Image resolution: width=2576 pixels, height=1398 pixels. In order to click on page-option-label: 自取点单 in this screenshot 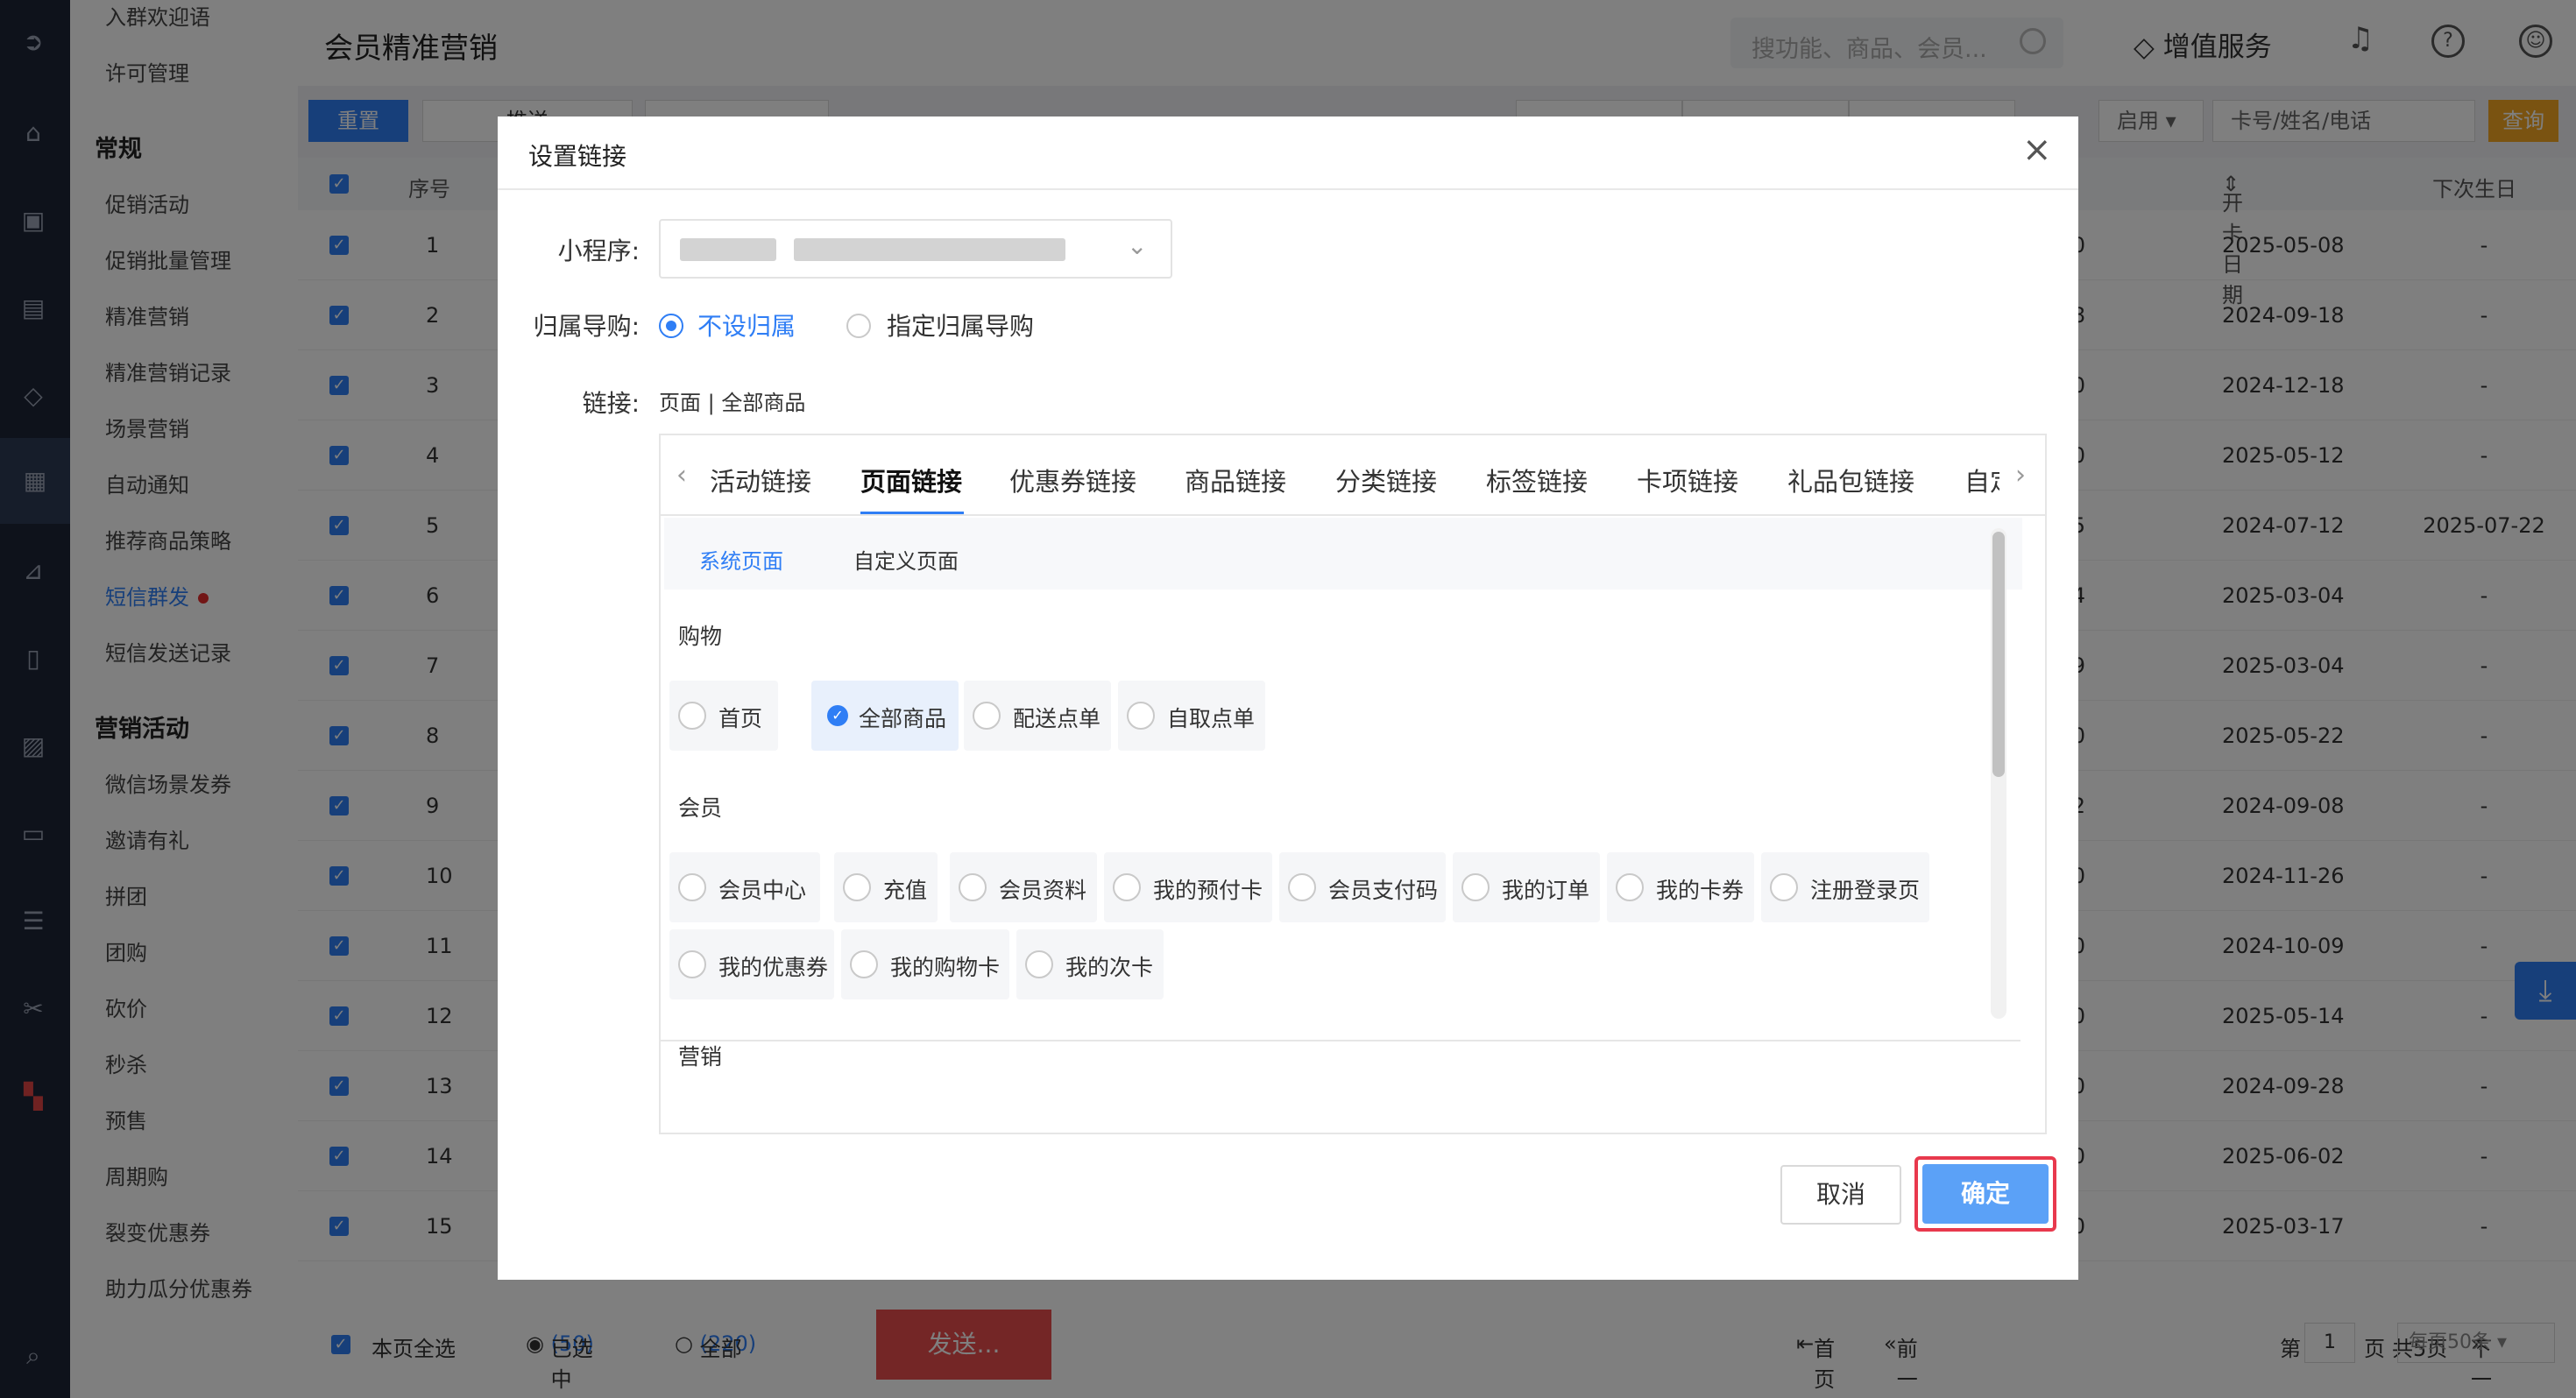, I will do `click(1211, 718)`.